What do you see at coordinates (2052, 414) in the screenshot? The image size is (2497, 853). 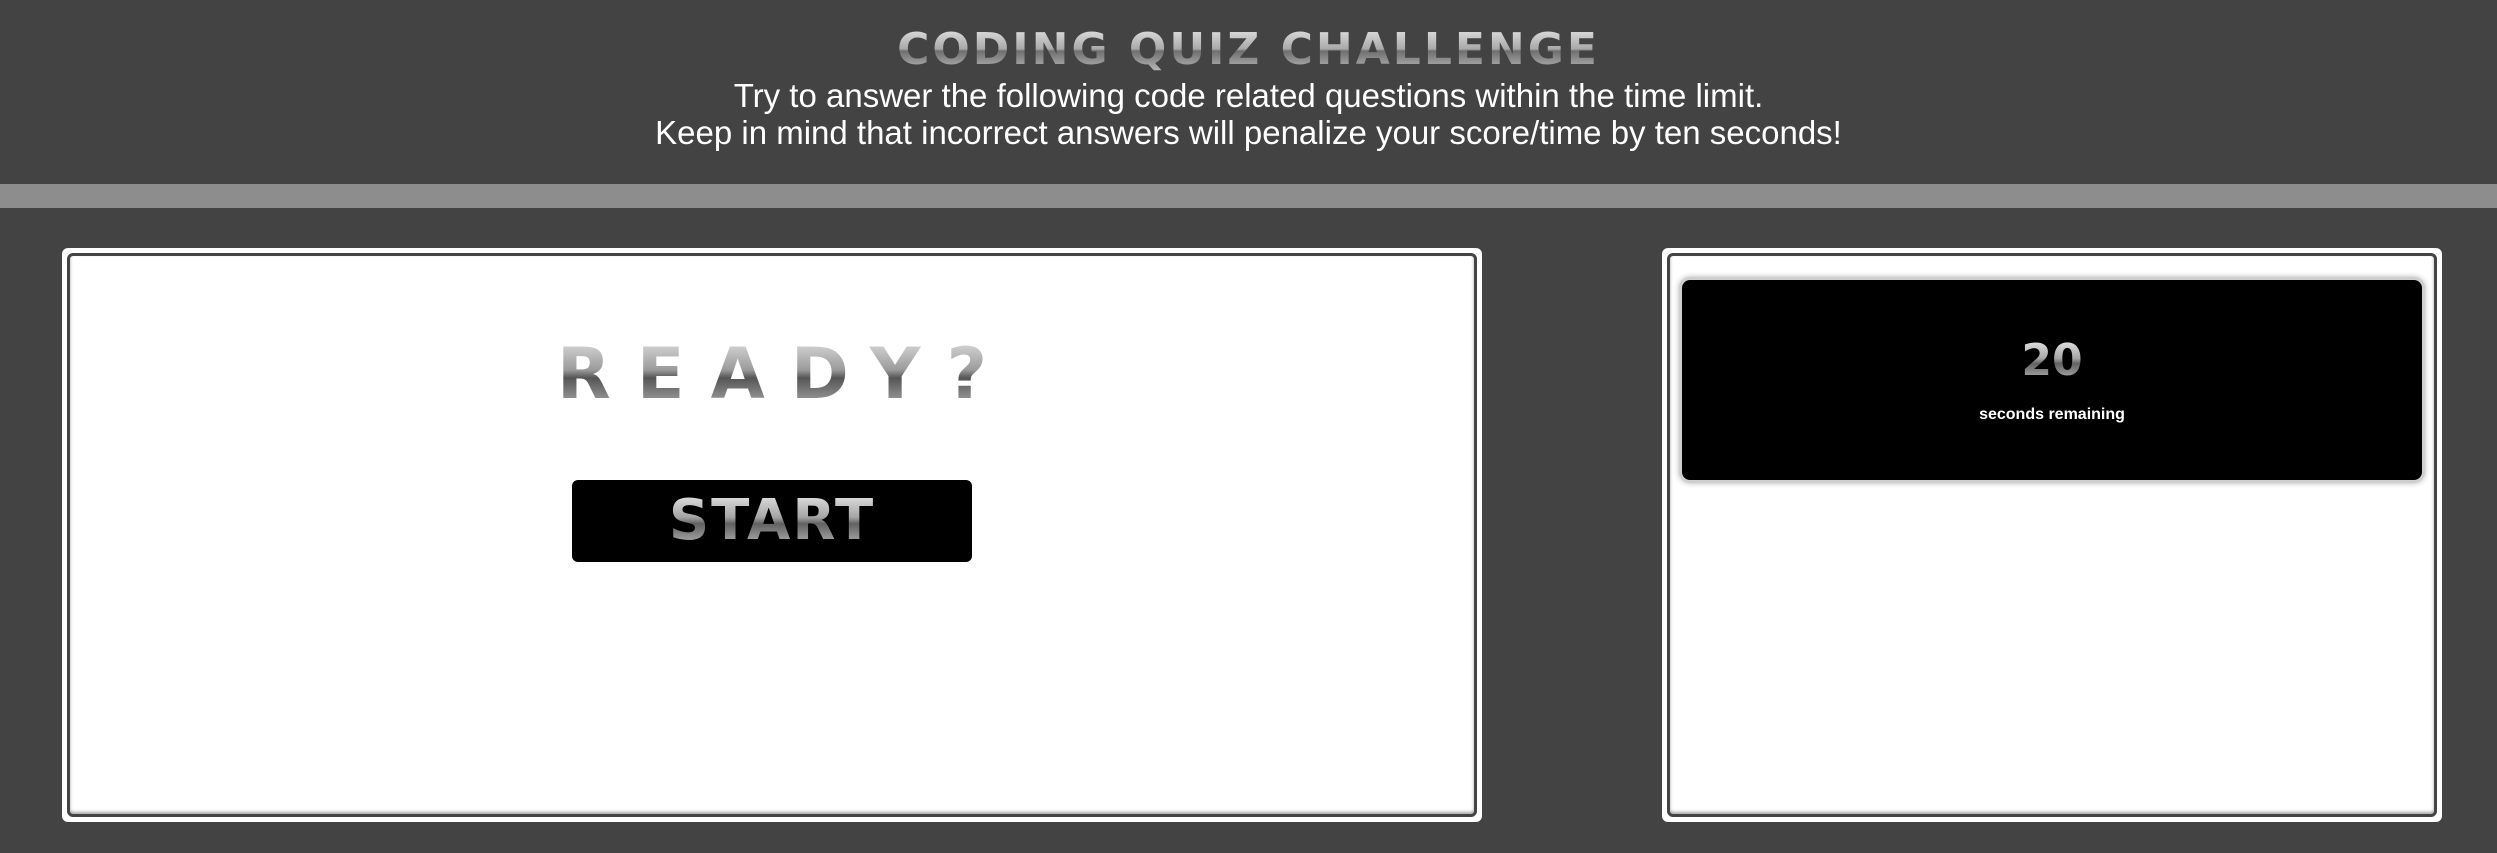 I see `timer-label: seconds remaining` at bounding box center [2052, 414].